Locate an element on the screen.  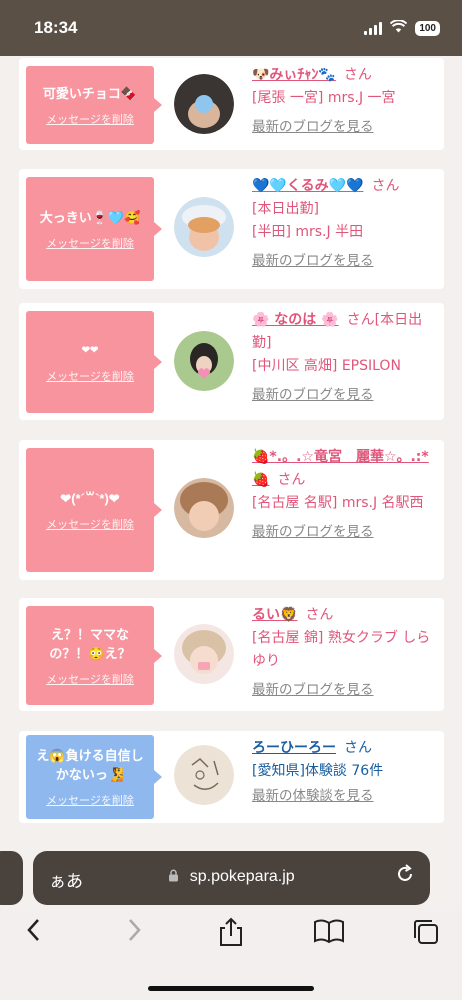
girl-info: 💙🩵くるみ🩵💙 さん [本日出勤] [半田] mrs.J 半田 最新のブログを見る is located at coordinates (343, 224).